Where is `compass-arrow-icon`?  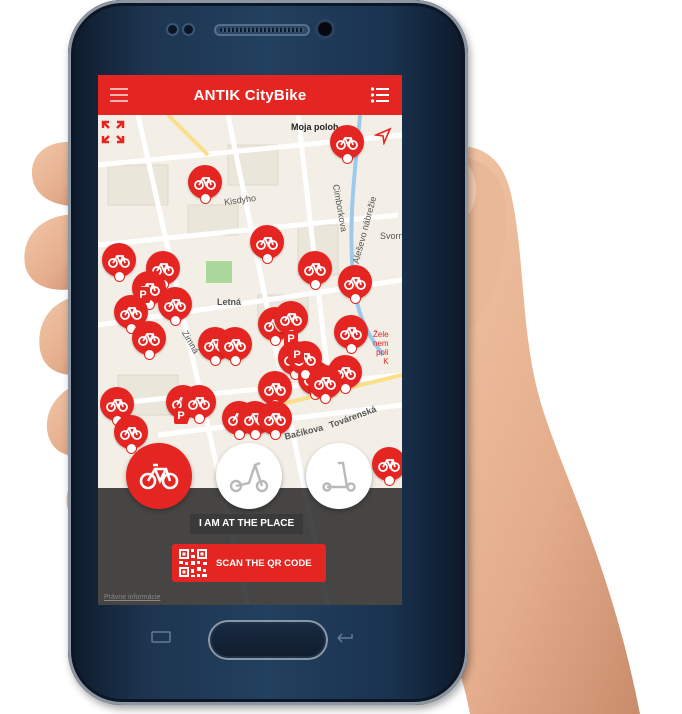
compass-arrow-icon is located at coordinates (383, 136).